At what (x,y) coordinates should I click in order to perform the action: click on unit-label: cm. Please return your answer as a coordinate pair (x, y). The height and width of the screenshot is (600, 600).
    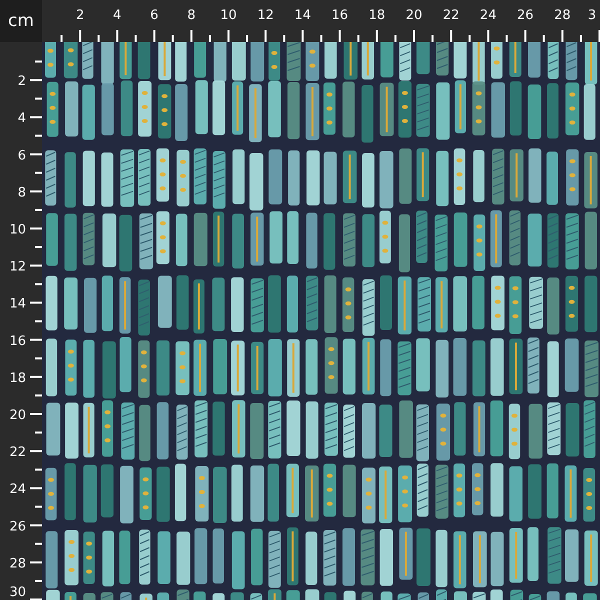
    Looking at the image, I should click on (21, 21).